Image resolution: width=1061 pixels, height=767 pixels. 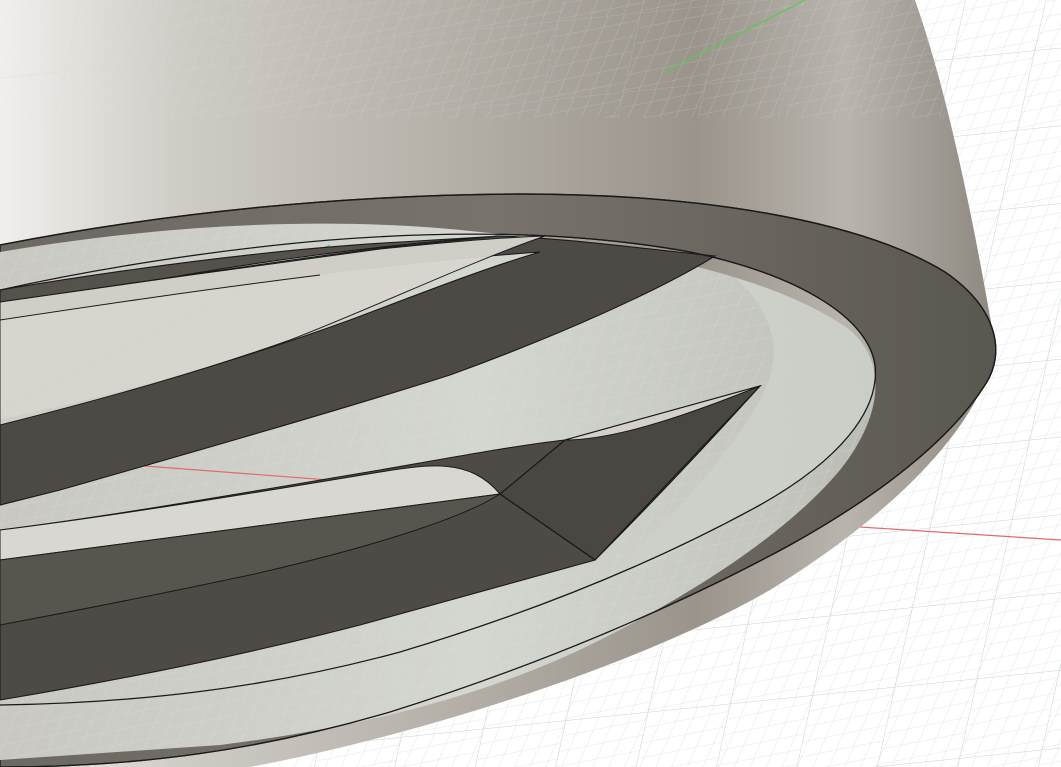 I want to click on wall-grid-reflection, so click(x=472, y=59).